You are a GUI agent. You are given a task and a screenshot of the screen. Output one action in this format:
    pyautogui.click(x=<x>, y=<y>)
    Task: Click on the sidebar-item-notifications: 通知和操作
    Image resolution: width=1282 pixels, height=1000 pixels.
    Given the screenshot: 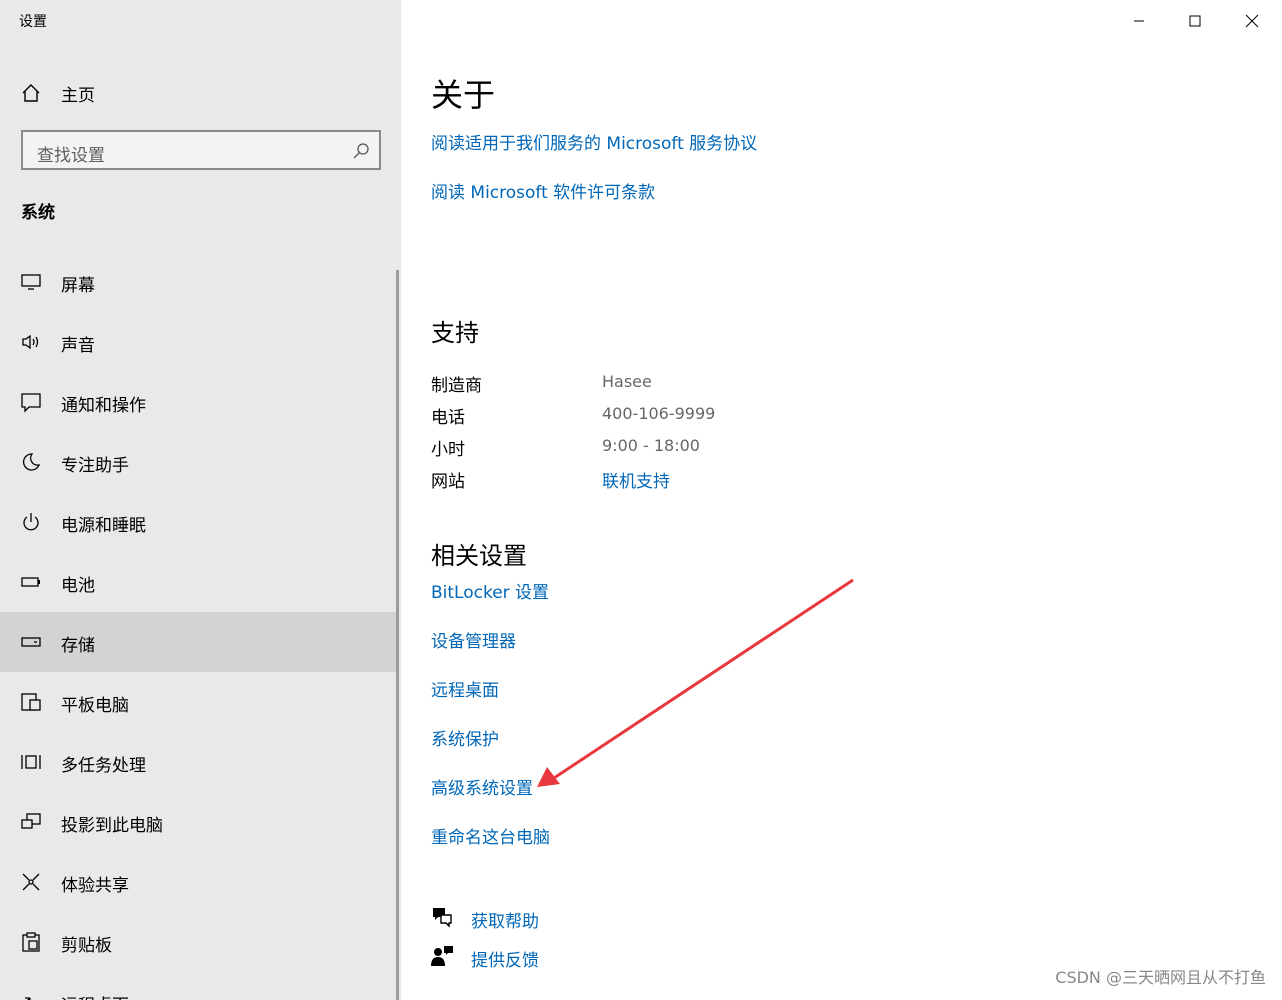 What is the action you would take?
    pyautogui.click(x=198, y=402)
    